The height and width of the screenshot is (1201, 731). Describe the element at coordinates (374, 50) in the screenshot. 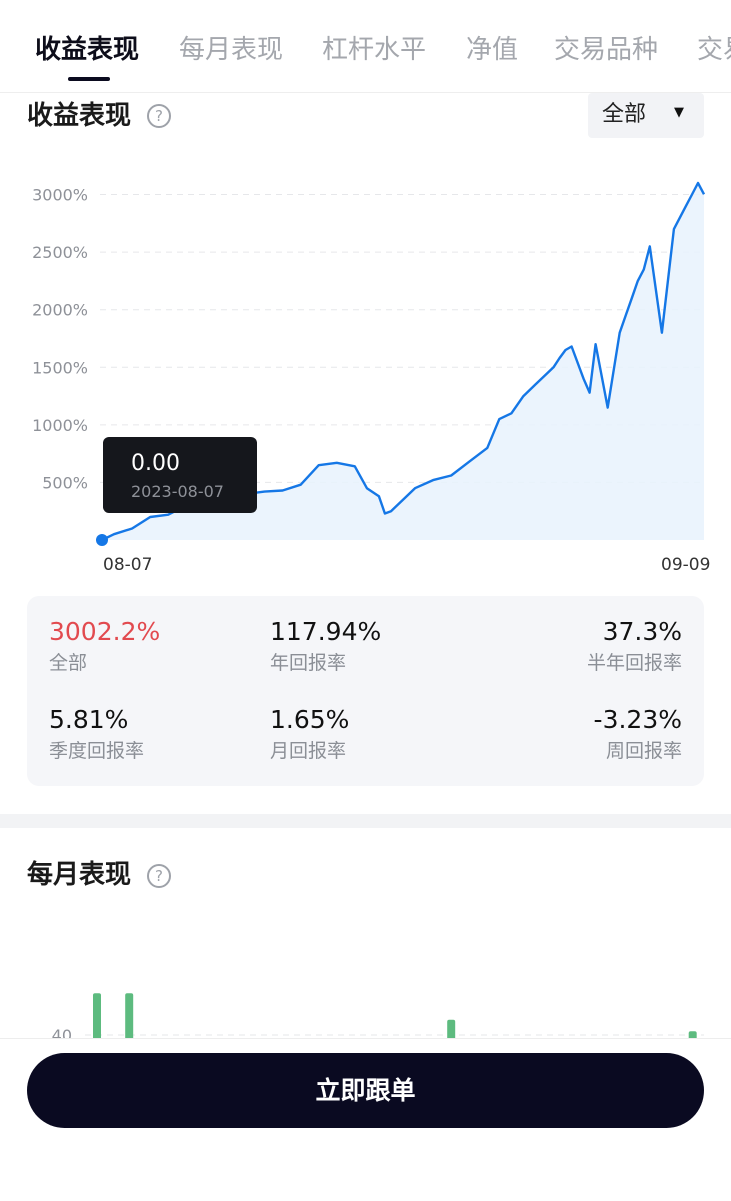

I see `tab-leverage: 杠杆水平` at that location.